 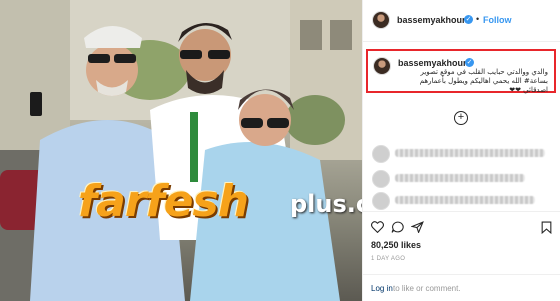 I want to click on bookmark-icon, so click(x=546, y=227).